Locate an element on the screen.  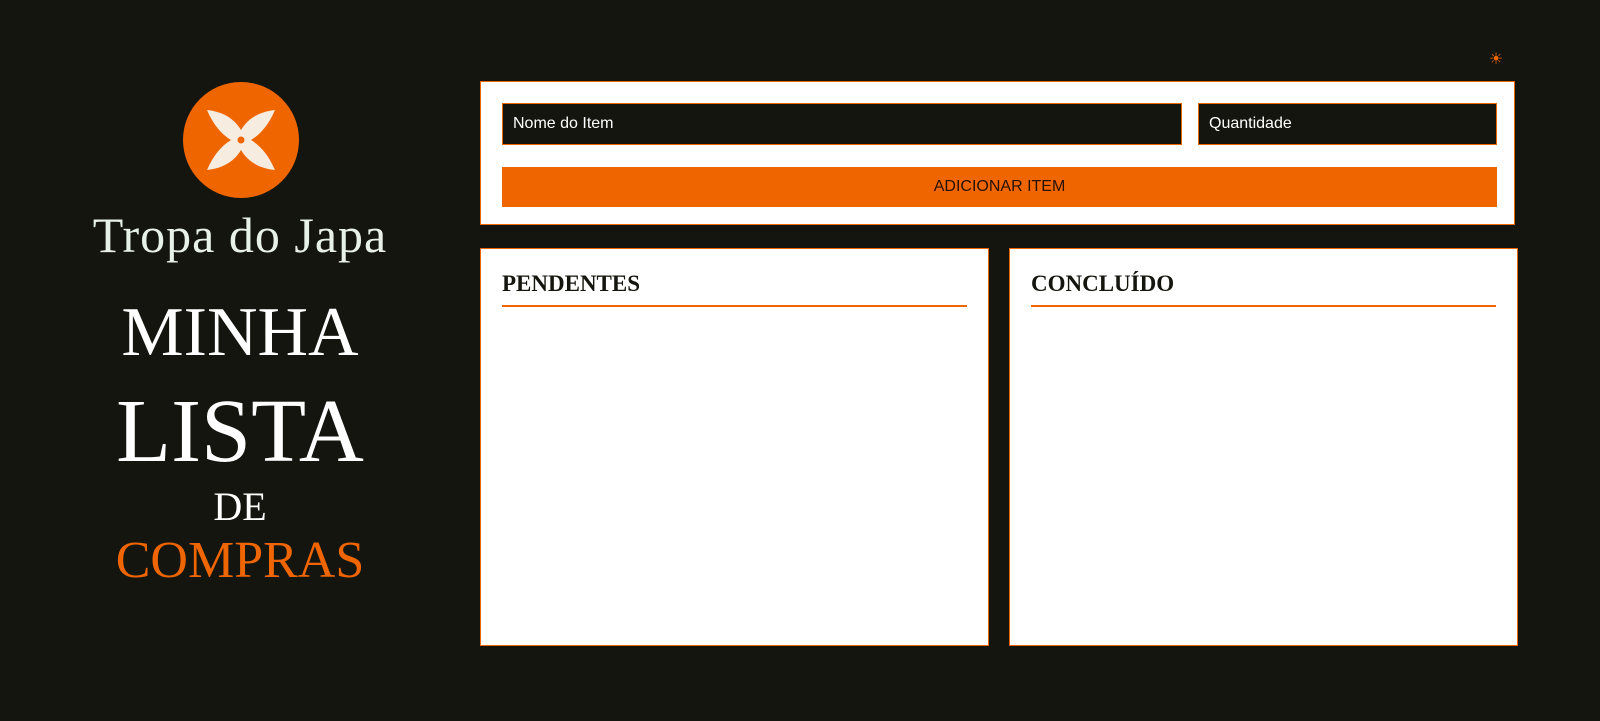
pending-items is located at coordinates (734, 474).